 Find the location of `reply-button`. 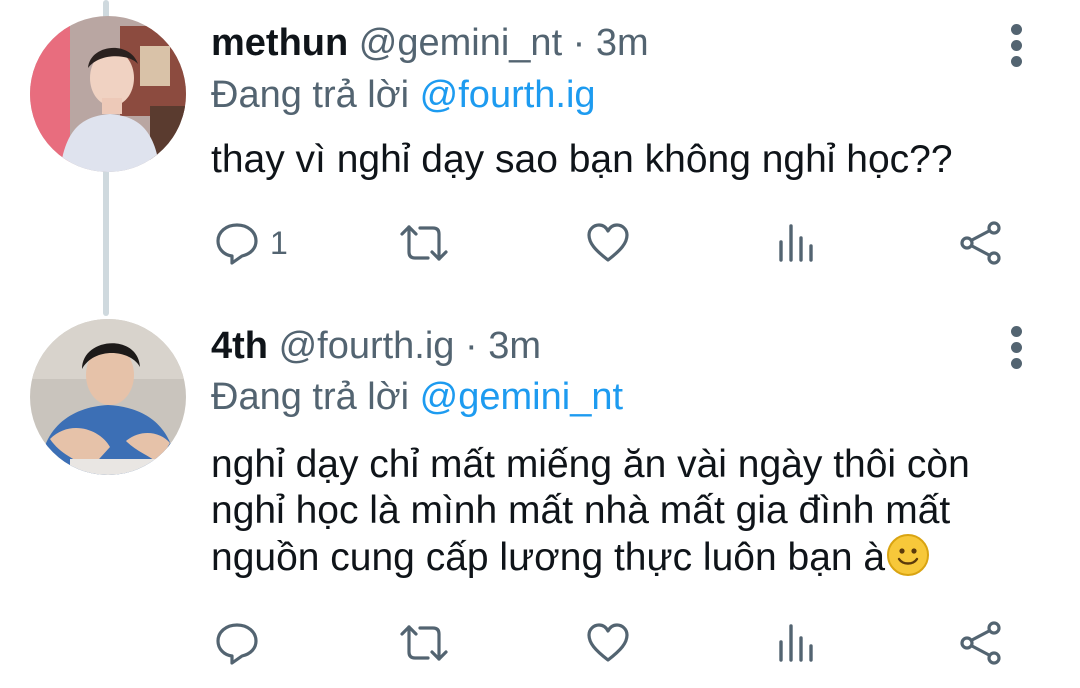

reply-button is located at coordinates (242, 643).